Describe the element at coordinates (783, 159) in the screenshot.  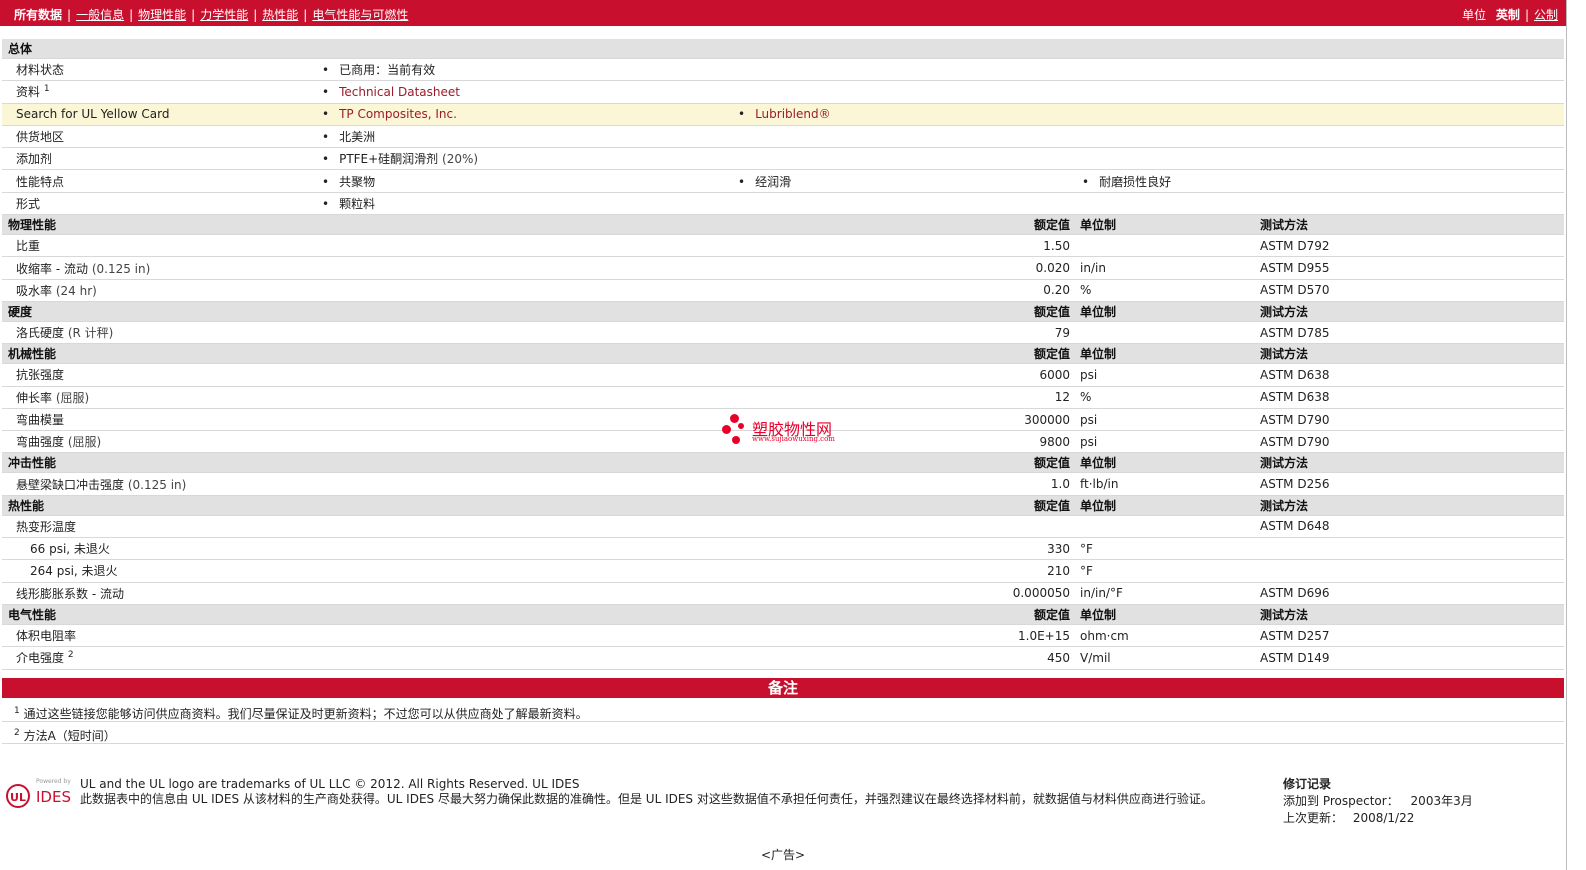
I see `table-row: 添加剂 PTFE+硅酮润滑剂 (20%)` at that location.